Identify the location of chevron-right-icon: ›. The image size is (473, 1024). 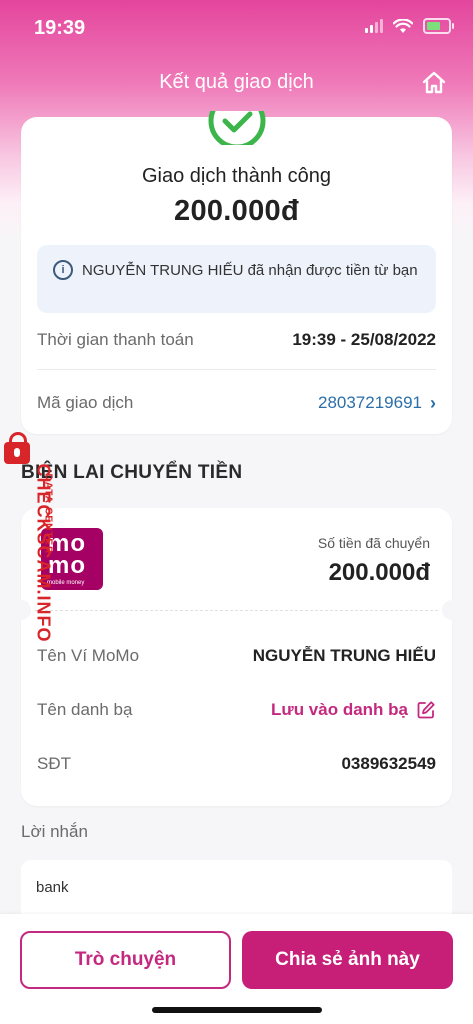
(433, 402).